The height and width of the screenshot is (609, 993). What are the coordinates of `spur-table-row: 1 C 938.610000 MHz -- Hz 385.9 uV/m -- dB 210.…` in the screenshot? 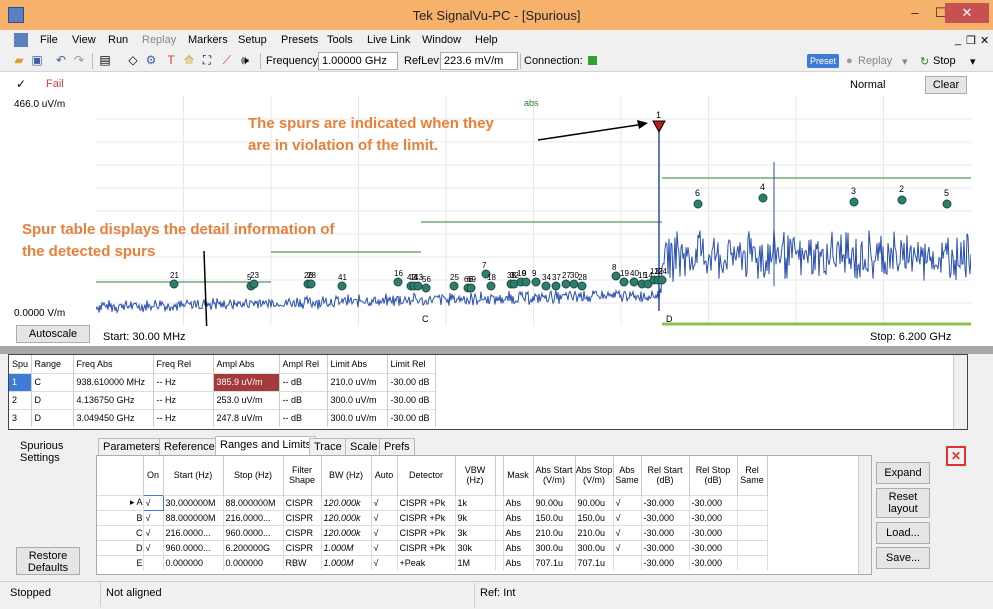 It's located at (222, 381).